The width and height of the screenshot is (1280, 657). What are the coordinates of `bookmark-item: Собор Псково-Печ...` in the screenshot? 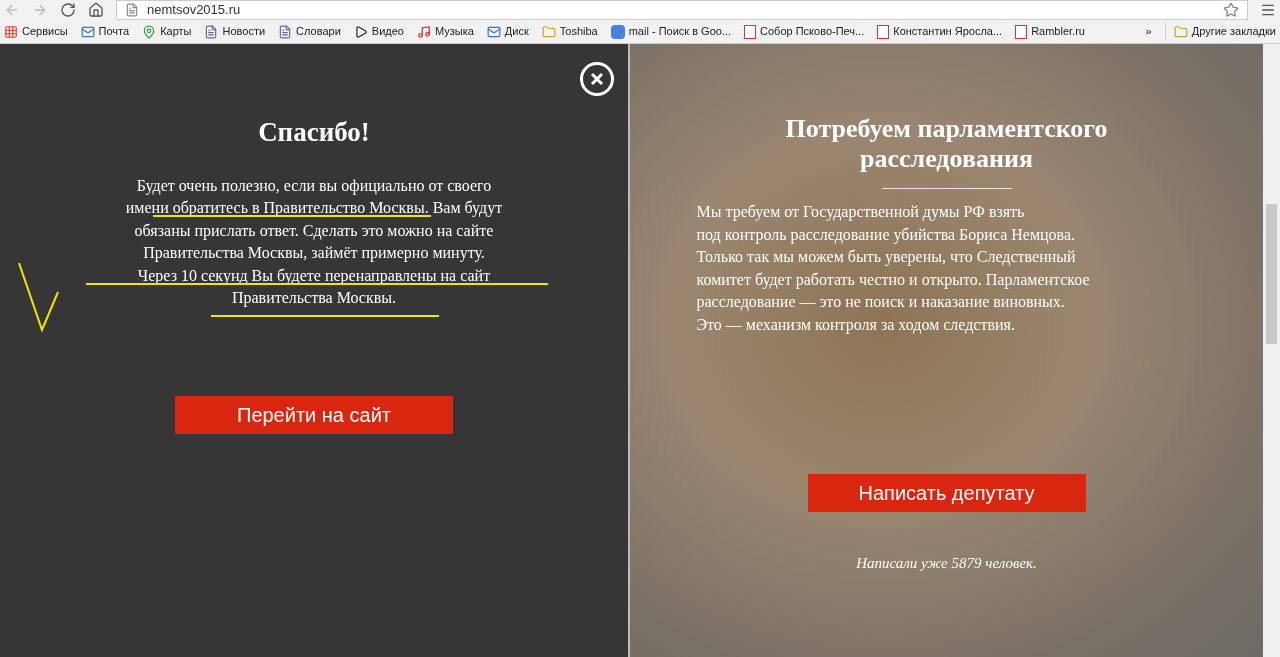 It's located at (804, 31).